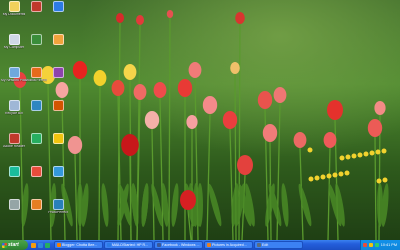  I want to click on desktop-icon: Adobe Reader, so click(14, 144).